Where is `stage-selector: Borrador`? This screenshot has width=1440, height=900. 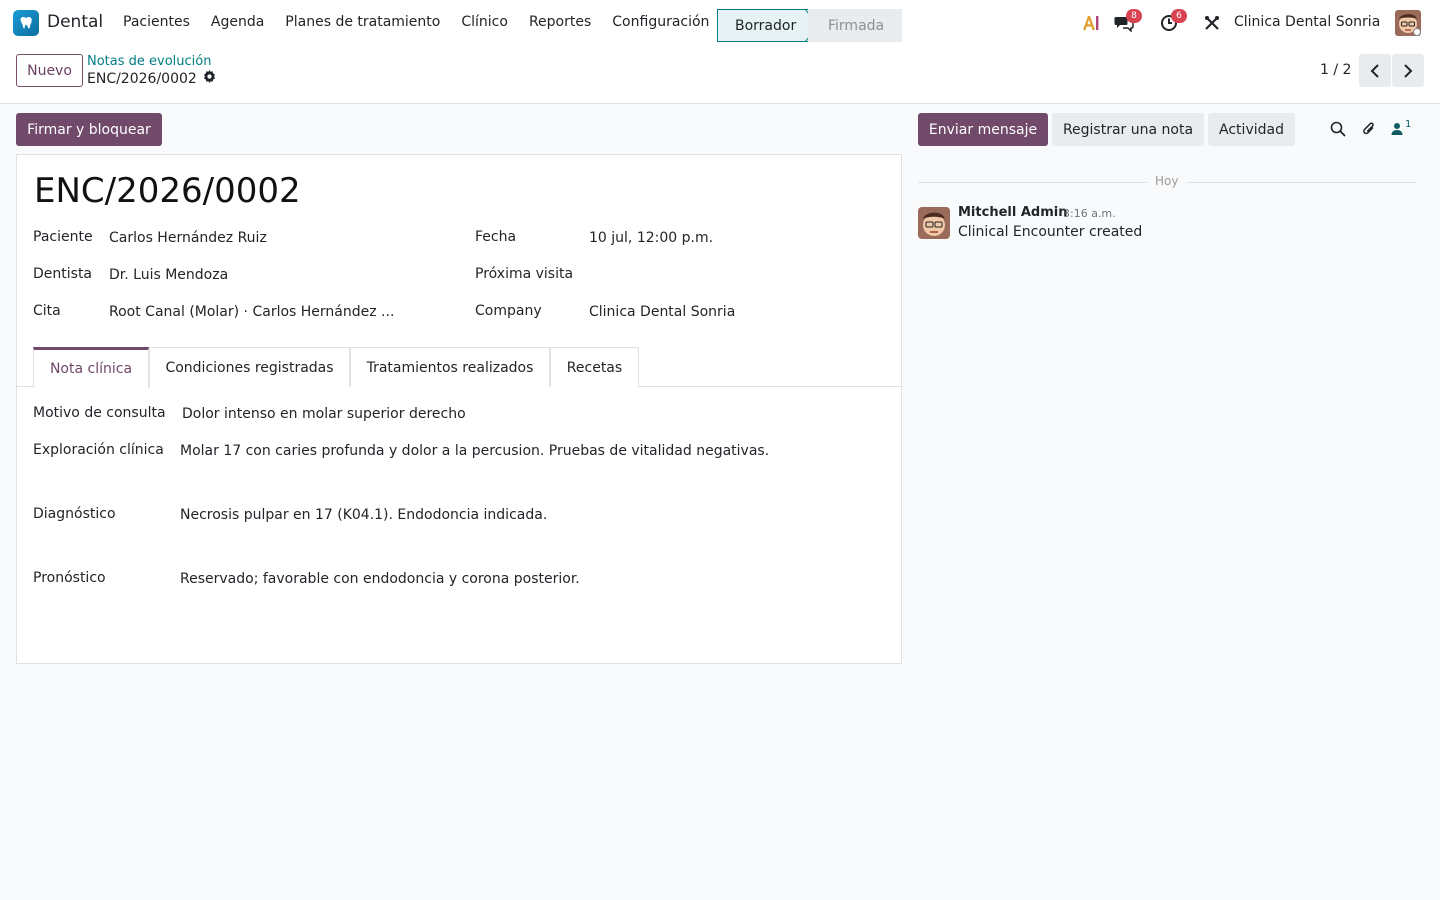 stage-selector: Borrador is located at coordinates (768, 25).